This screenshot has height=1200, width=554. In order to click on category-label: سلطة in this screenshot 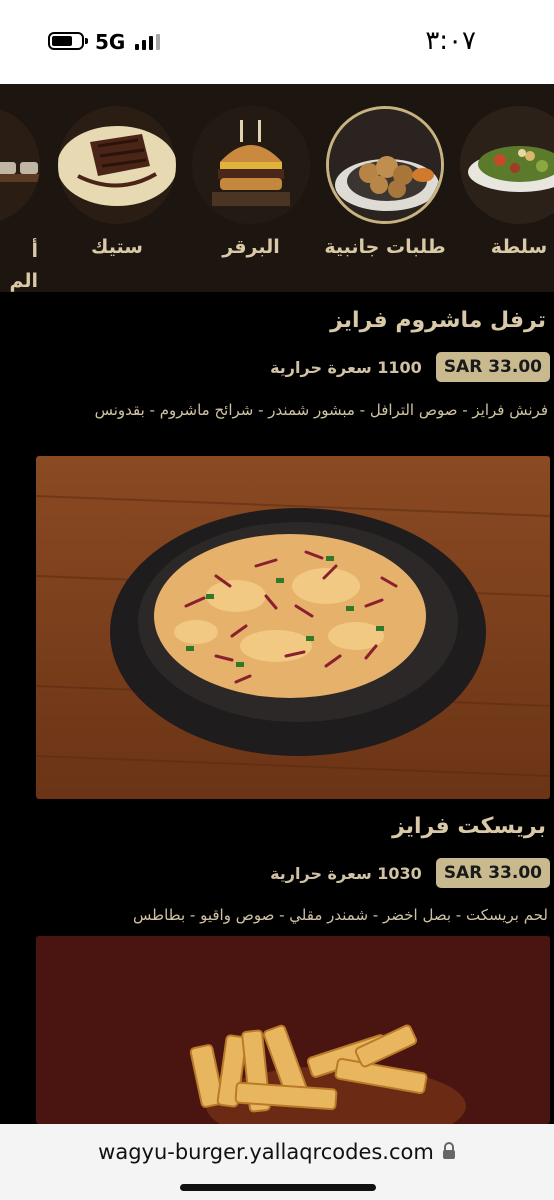, I will do `click(519, 247)`.